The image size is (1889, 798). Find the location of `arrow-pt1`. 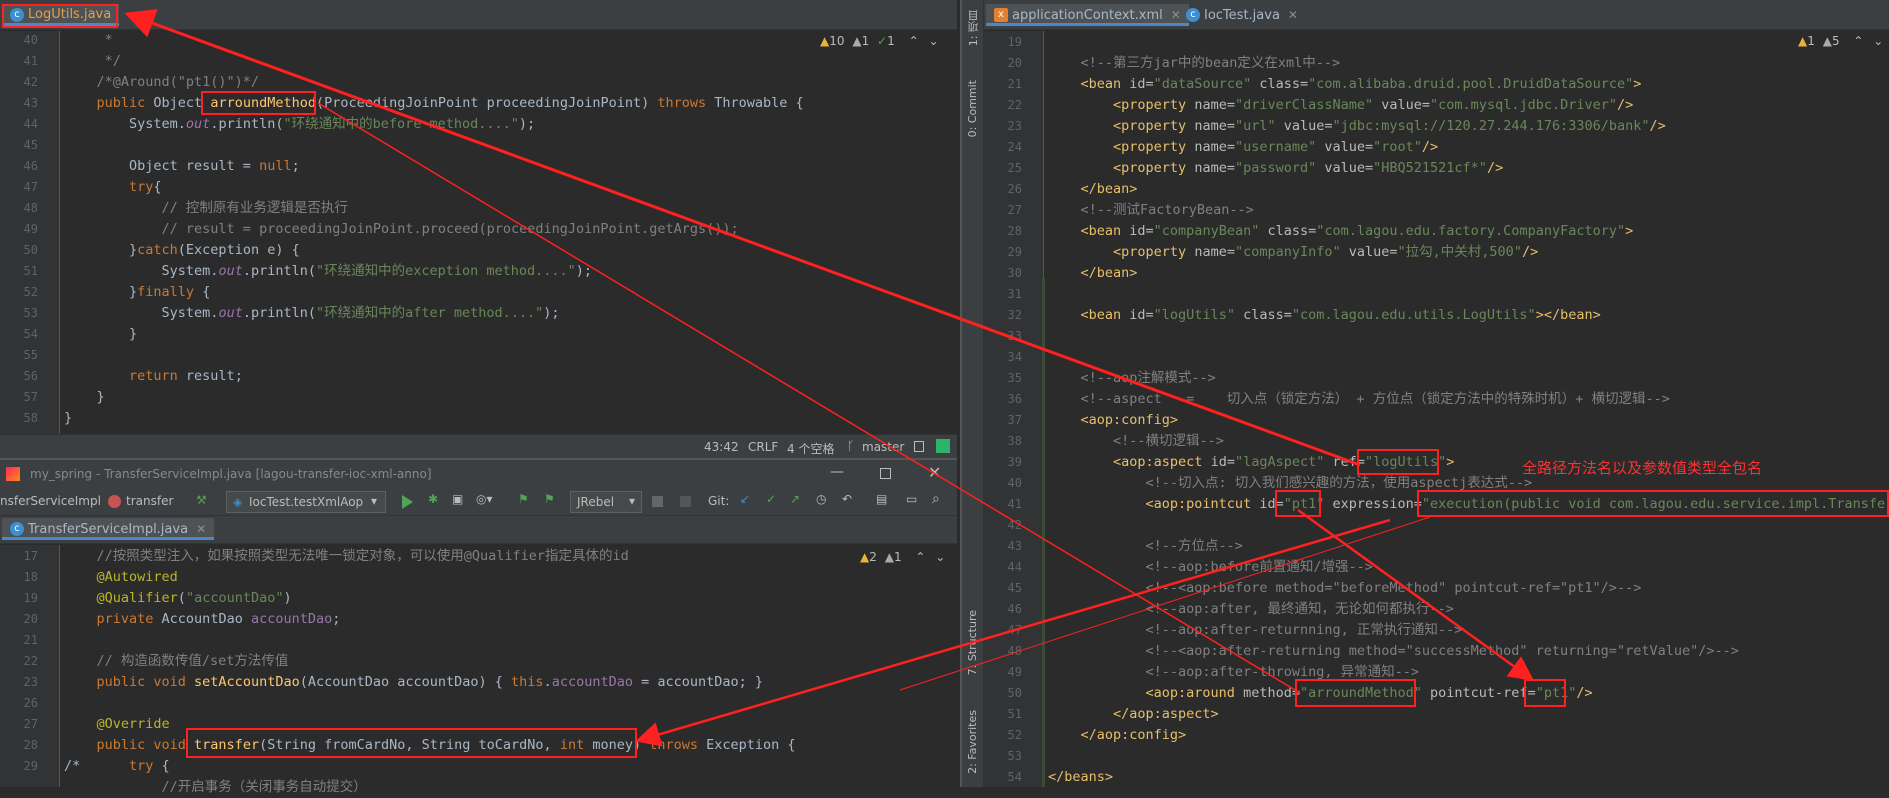

arrow-pt1 is located at coordinates (1416, 594).